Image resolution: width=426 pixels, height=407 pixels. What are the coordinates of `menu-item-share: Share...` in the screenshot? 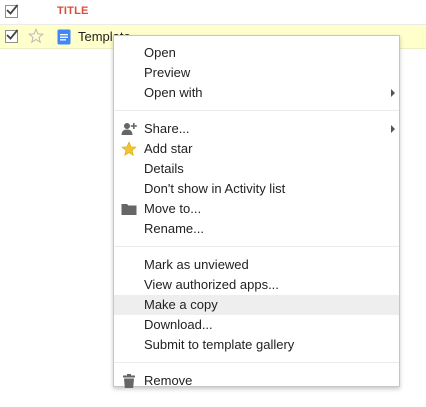 It's located at (256, 129).